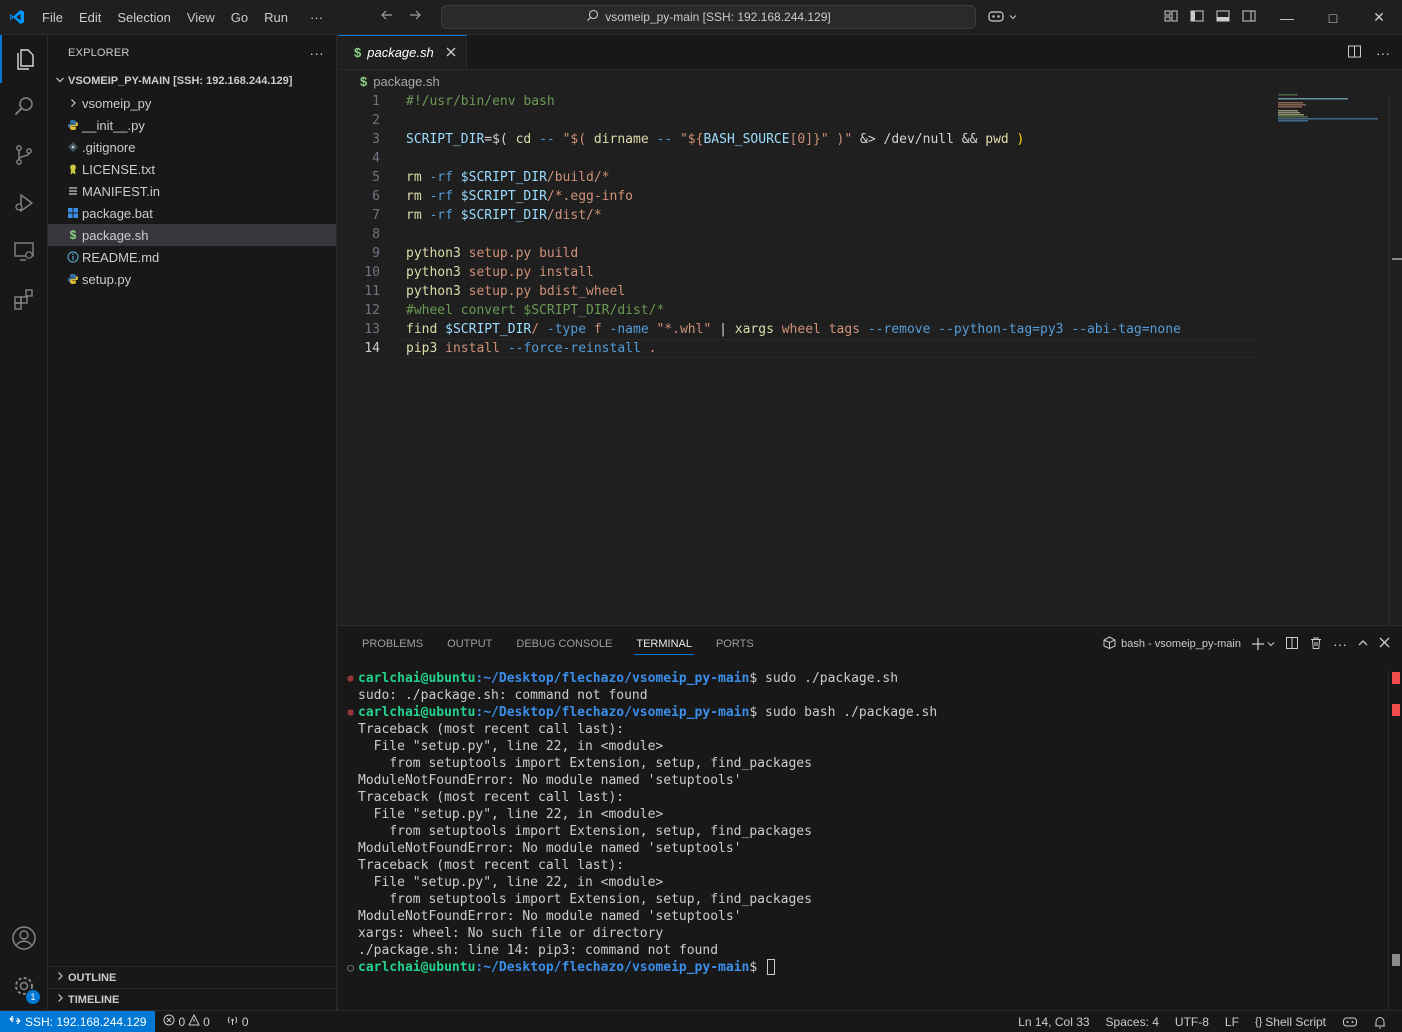 Image resolution: width=1402 pixels, height=1032 pixels. Describe the element at coordinates (115, 235) in the screenshot. I see `file-label: package.sh` at that location.